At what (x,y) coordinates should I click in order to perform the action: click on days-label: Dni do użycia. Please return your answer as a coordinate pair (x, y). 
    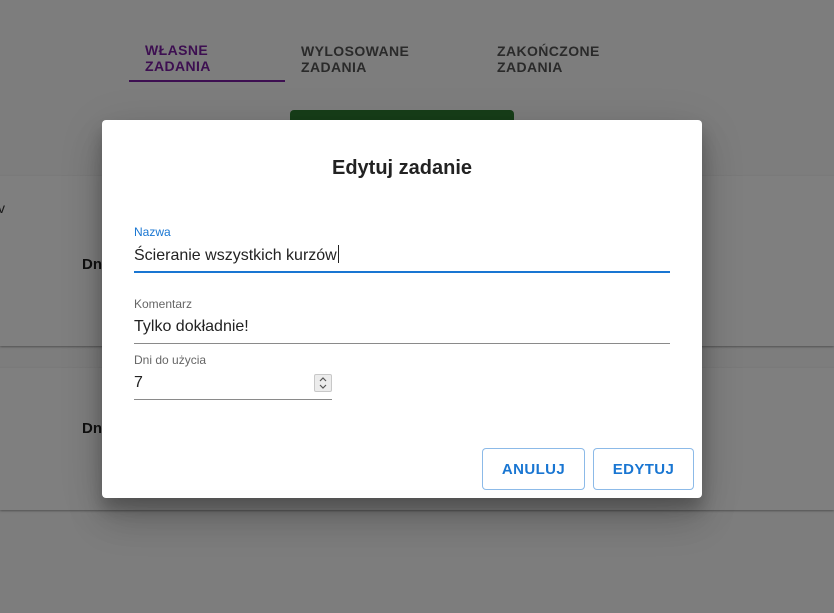
    Looking at the image, I should click on (170, 360).